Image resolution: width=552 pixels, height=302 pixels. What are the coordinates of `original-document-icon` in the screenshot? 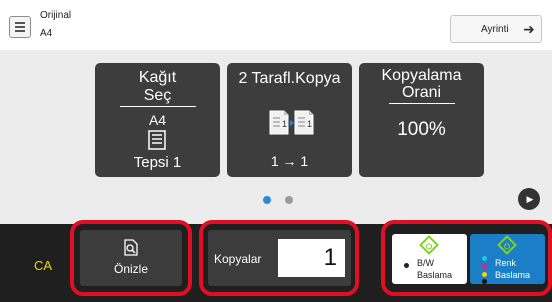 It's located at (20, 27).